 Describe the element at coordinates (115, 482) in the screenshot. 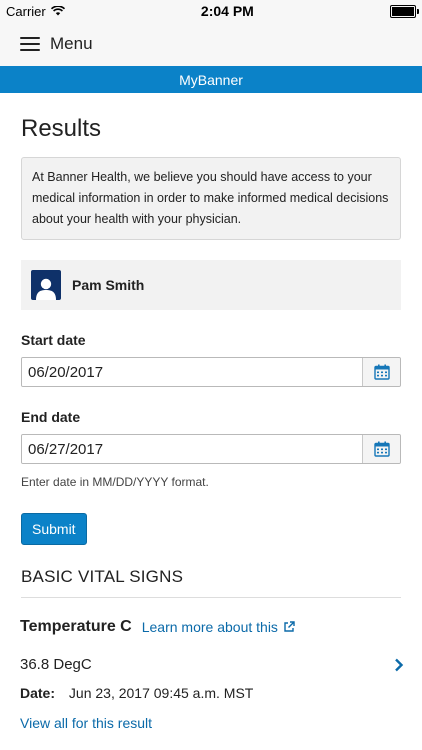

I see `date-format-hint: Enter date in MM/DD/YYYY format.` at that location.